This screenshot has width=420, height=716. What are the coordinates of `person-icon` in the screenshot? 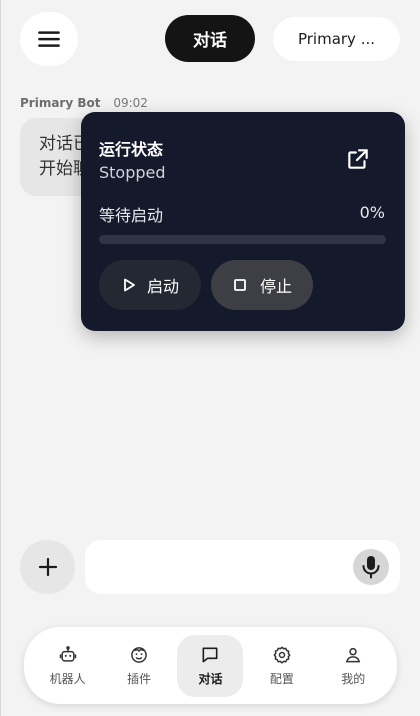 It's located at (353, 654).